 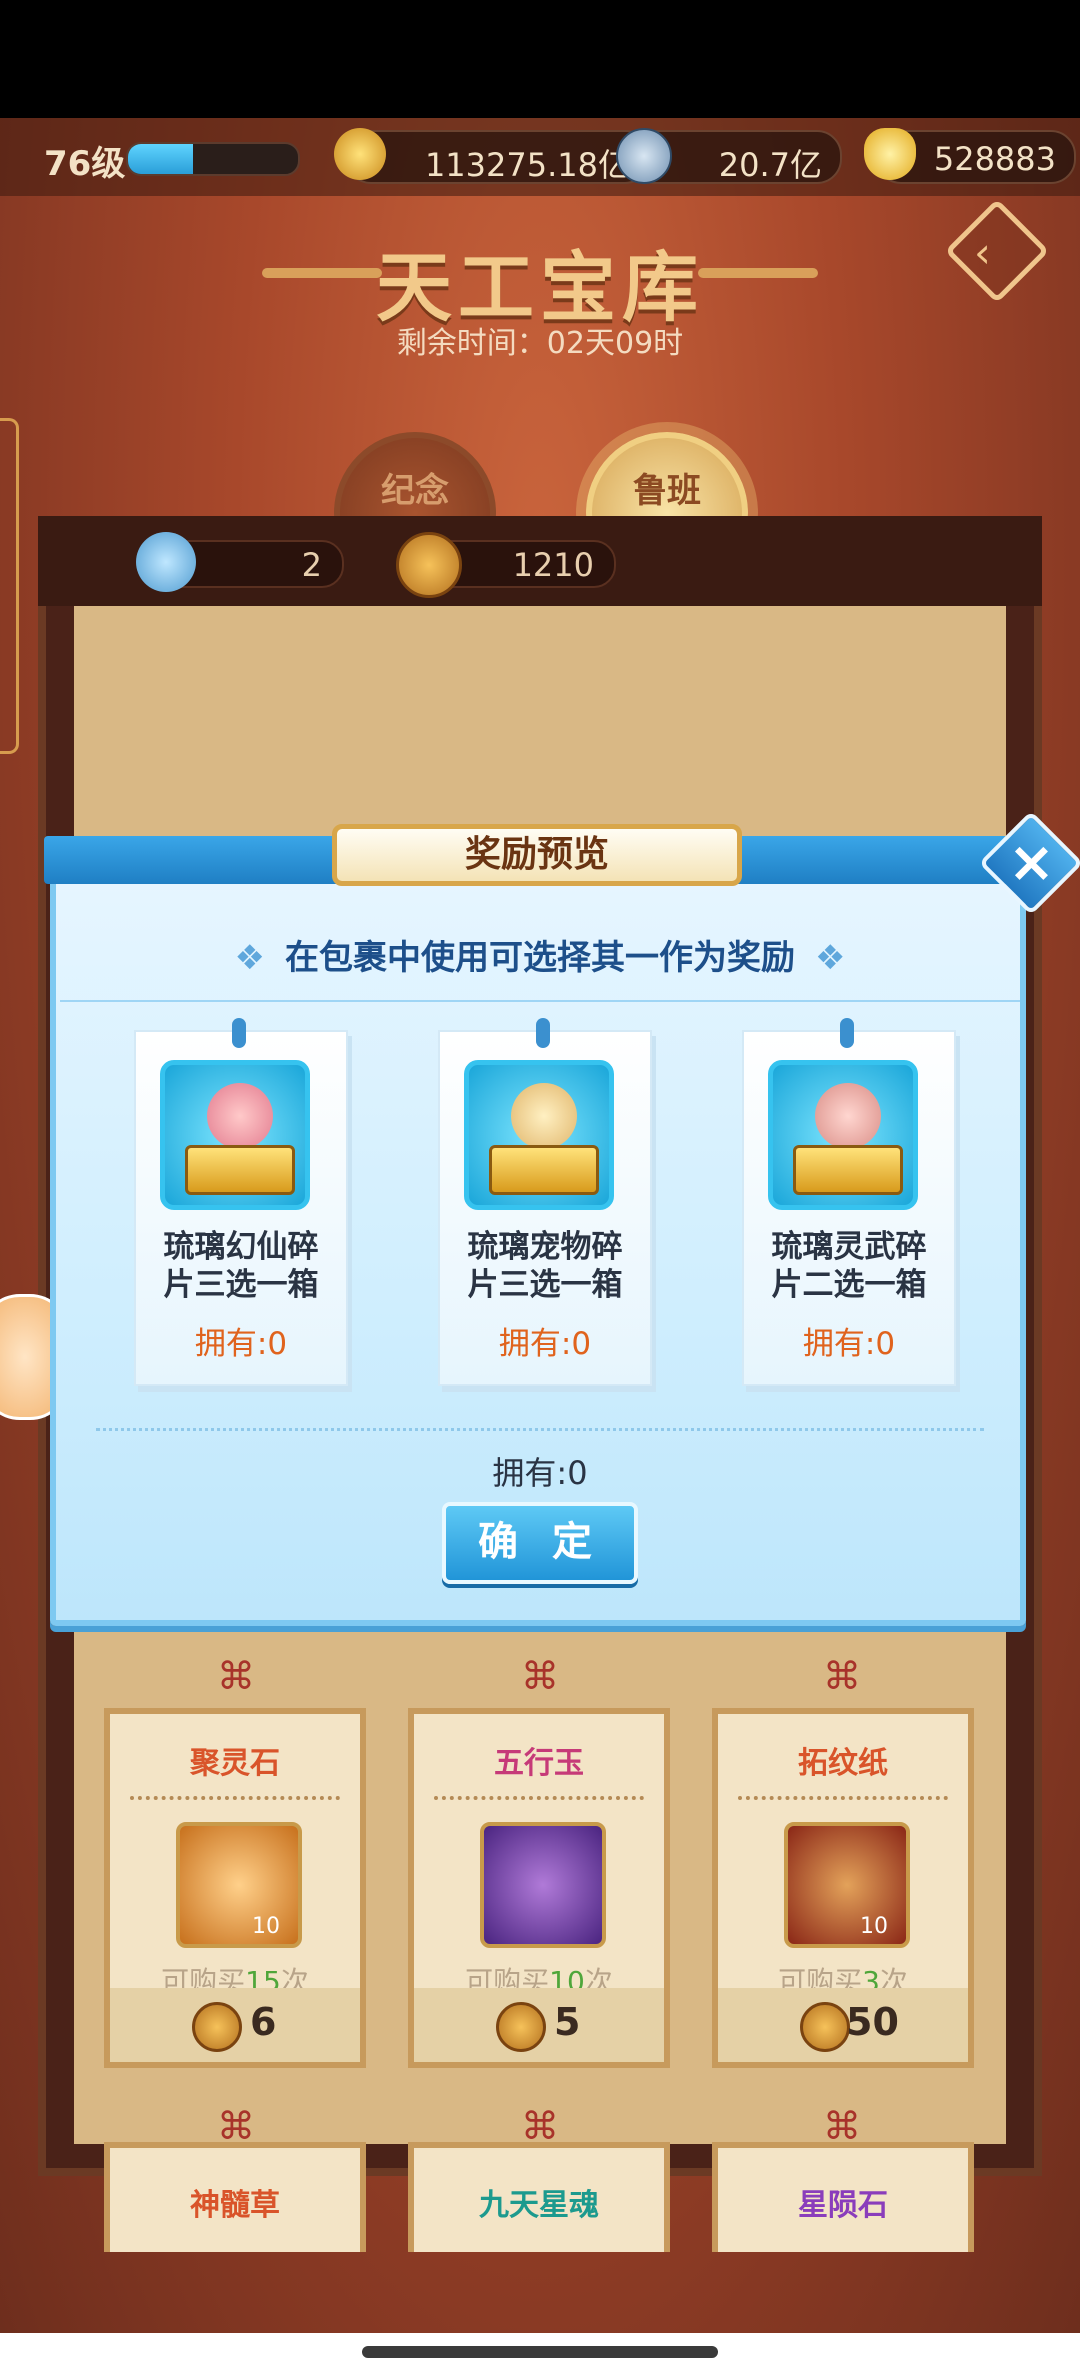 What do you see at coordinates (849, 1266) in the screenshot?
I see `reward-name: 琉璃灵武碎 片二选一箱` at bounding box center [849, 1266].